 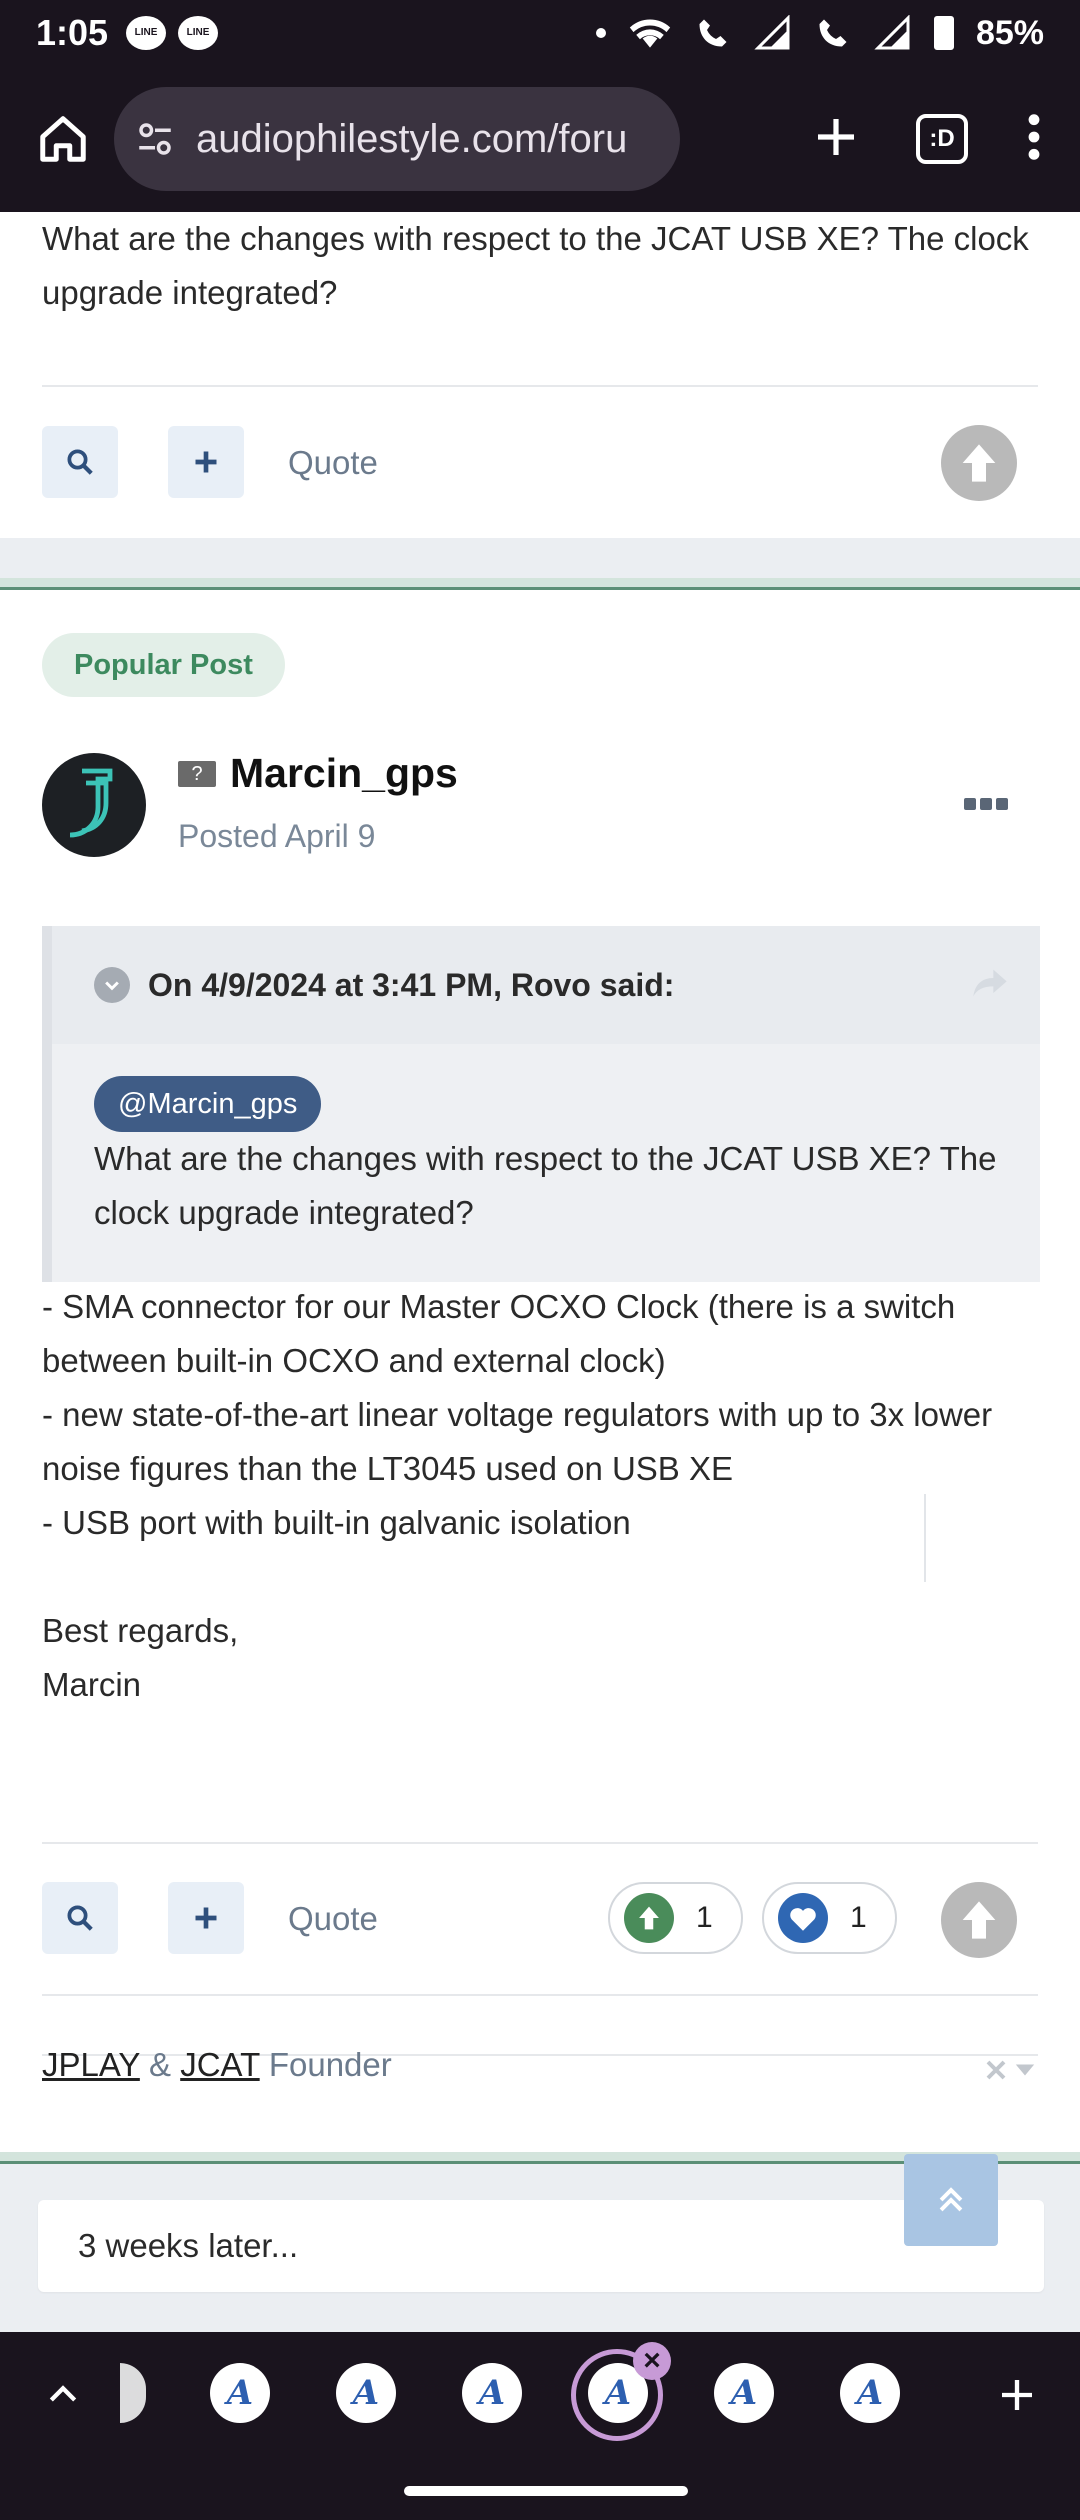 What do you see at coordinates (542, 1577) in the screenshot?
I see `post-line` at bounding box center [542, 1577].